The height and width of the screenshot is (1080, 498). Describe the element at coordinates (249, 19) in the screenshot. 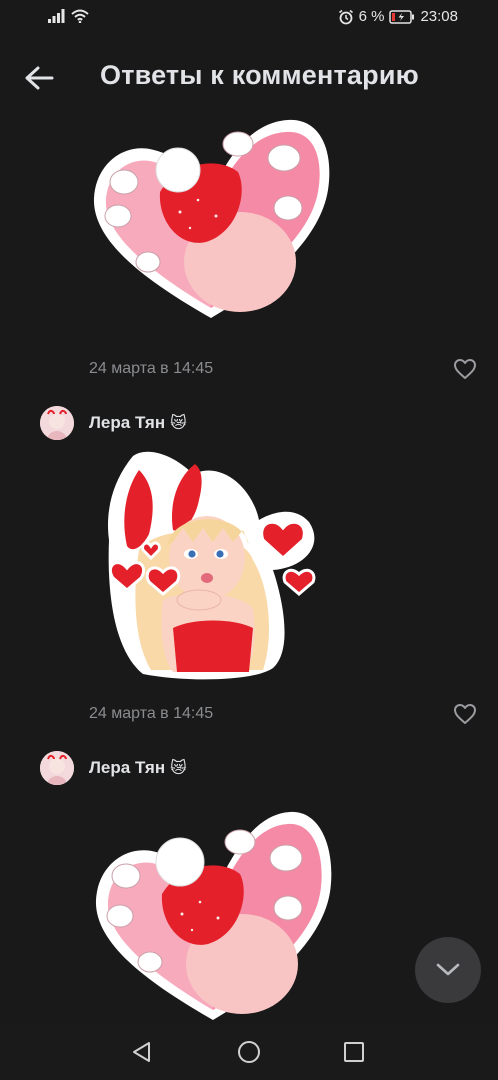

I see `status-bar: 6 % 23:08` at that location.